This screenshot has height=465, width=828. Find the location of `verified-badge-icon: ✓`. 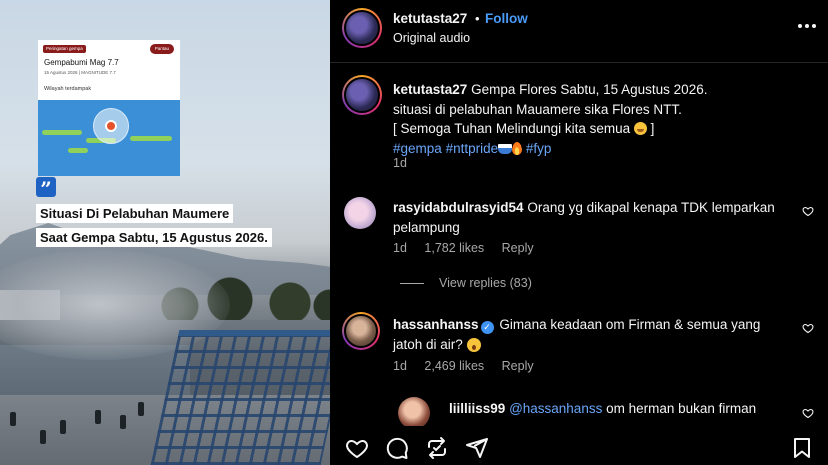

verified-badge-icon: ✓ is located at coordinates (487, 327).